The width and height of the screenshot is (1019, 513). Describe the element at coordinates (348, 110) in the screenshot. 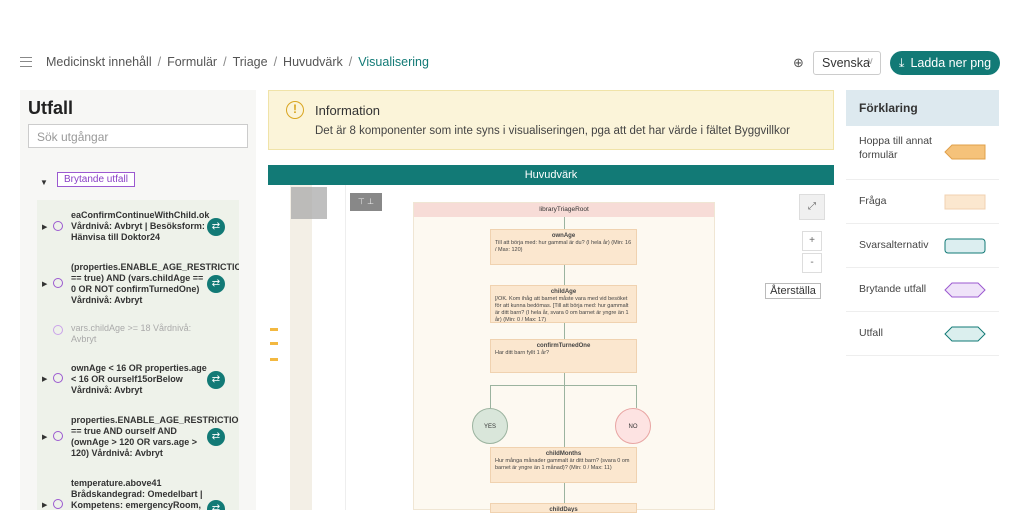

I see `info-title: Information` at that location.